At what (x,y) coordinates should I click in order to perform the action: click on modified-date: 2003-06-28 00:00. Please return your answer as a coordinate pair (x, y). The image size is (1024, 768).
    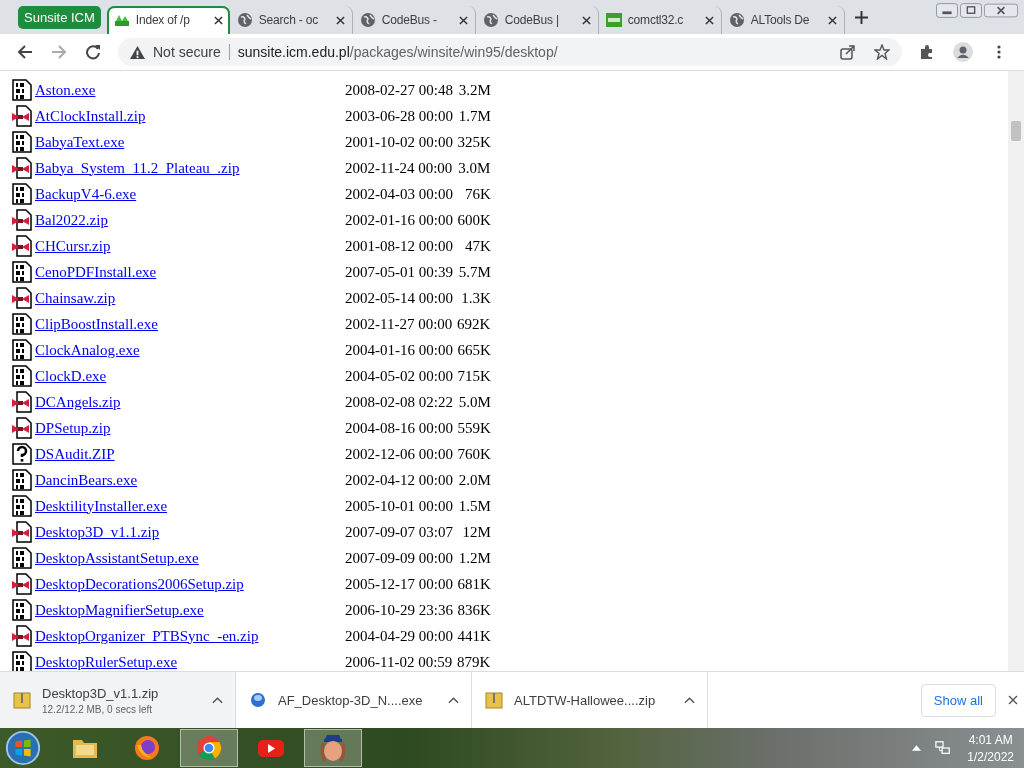
    Looking at the image, I should click on (399, 116).